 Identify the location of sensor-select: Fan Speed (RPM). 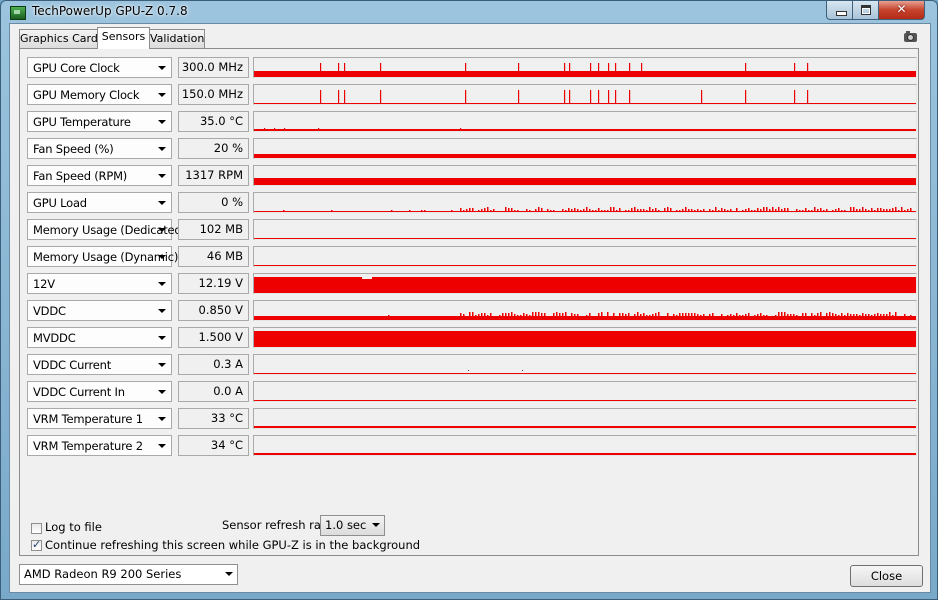
(99, 175).